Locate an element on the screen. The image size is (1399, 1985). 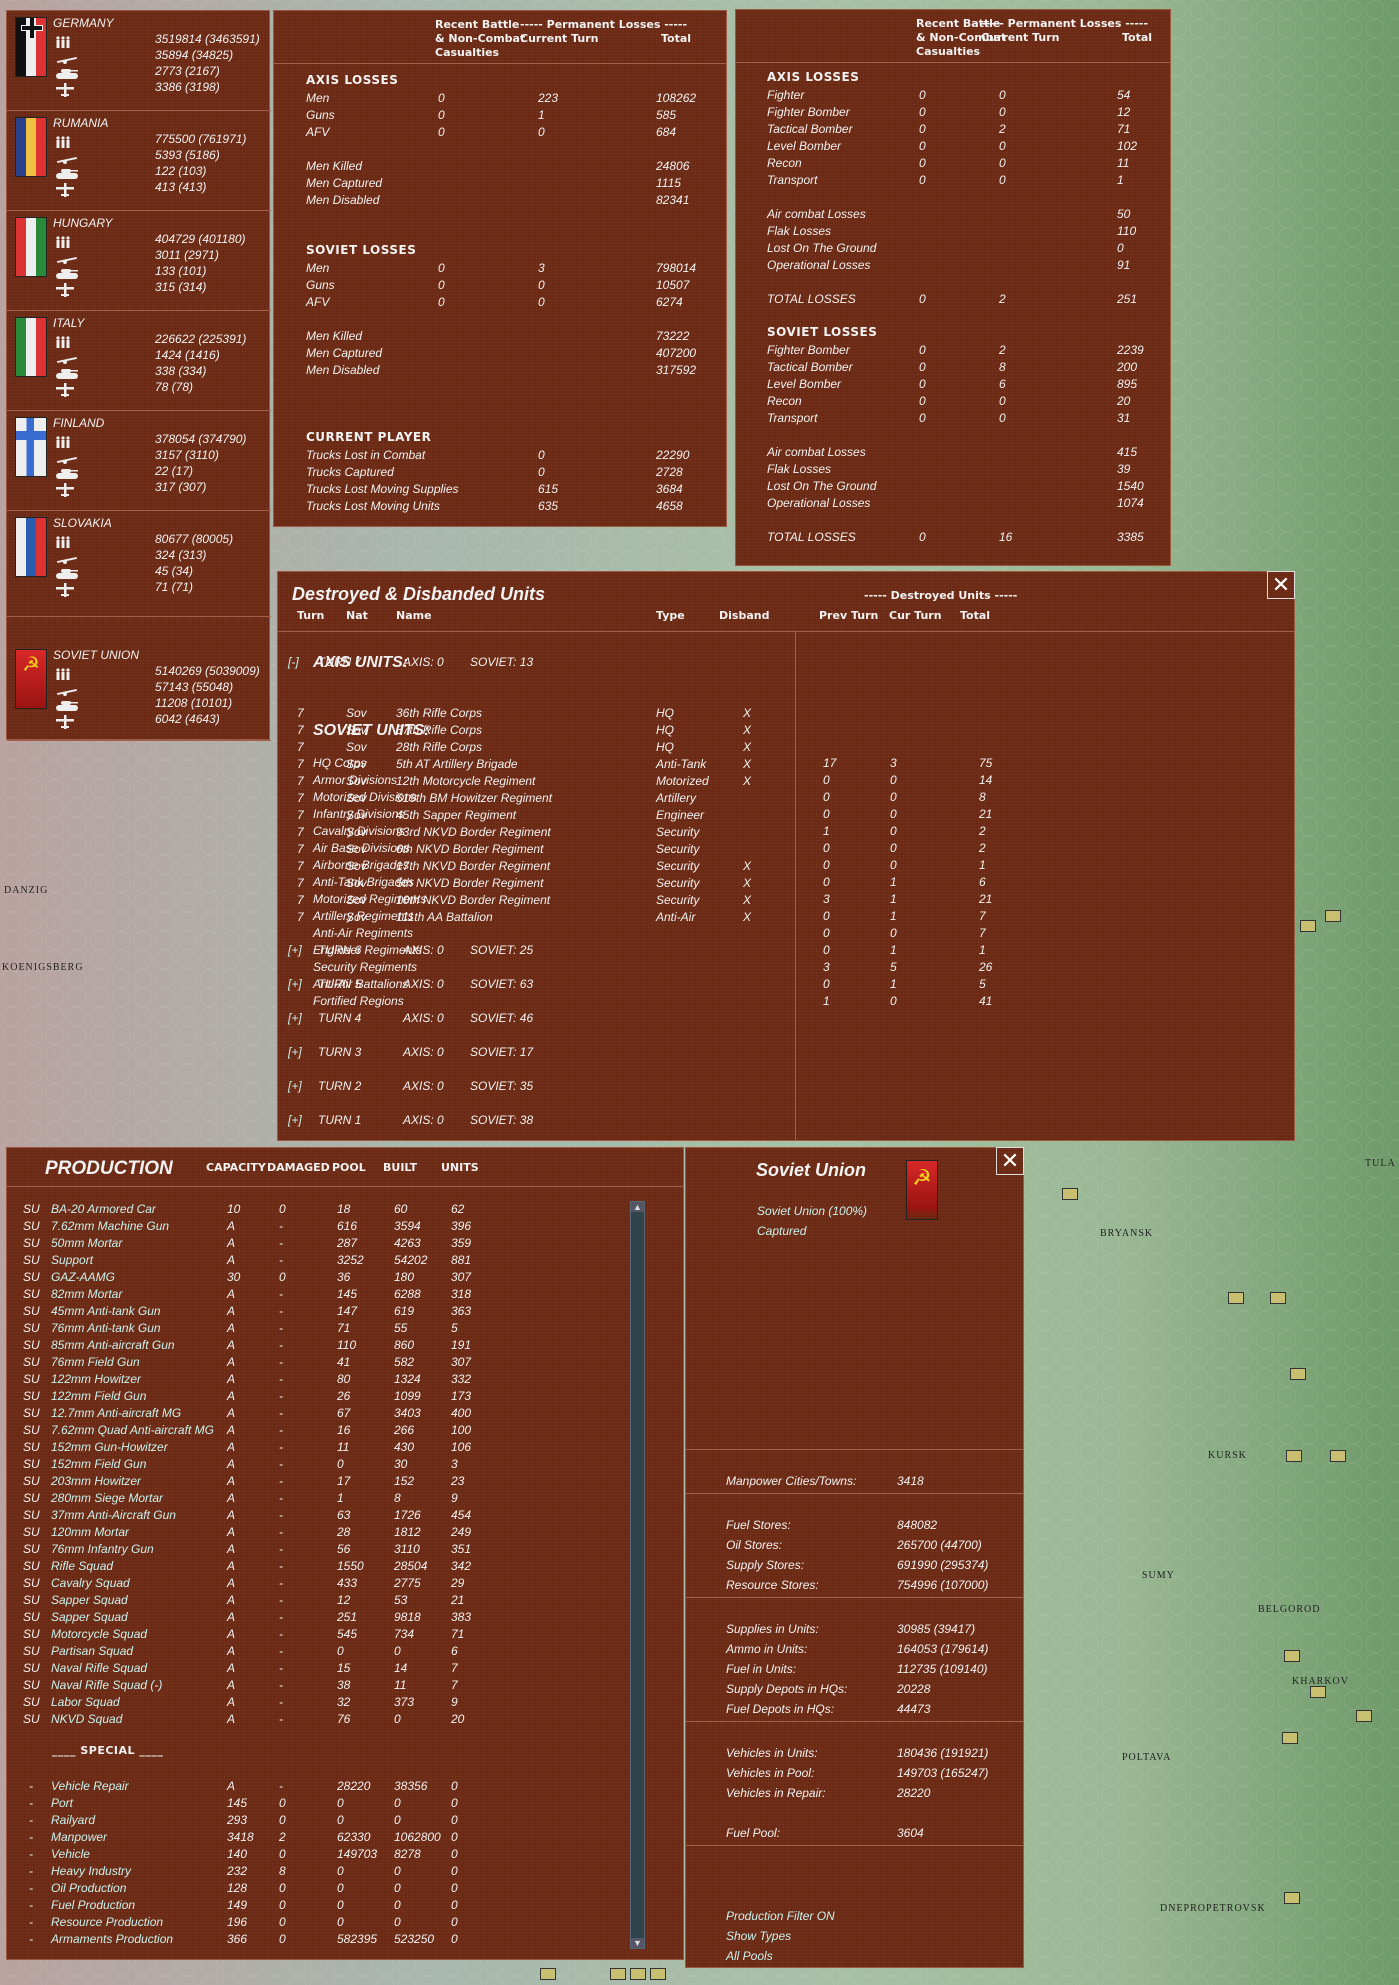
production-row: SU 122mm Howitzer A - 80 1324 332 is located at coordinates (317, 1379).